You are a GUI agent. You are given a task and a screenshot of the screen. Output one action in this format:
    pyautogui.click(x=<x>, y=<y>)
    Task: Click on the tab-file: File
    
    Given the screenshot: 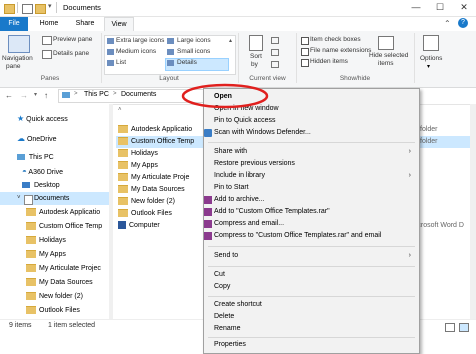 What is the action you would take?
    pyautogui.click(x=14, y=24)
    